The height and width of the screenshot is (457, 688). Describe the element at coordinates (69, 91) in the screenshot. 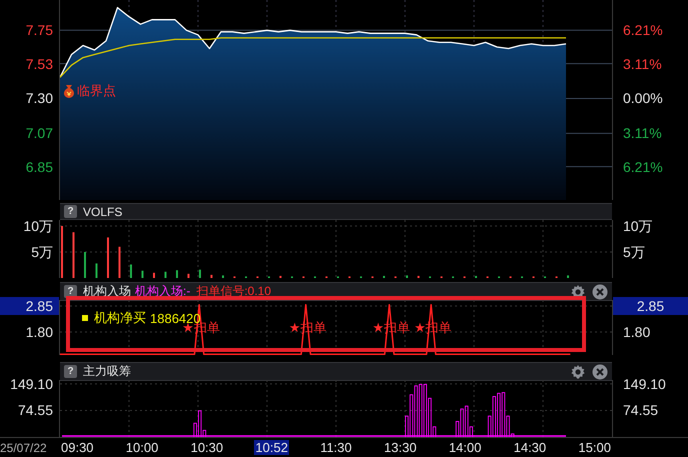

I see `money-bag-icon` at that location.